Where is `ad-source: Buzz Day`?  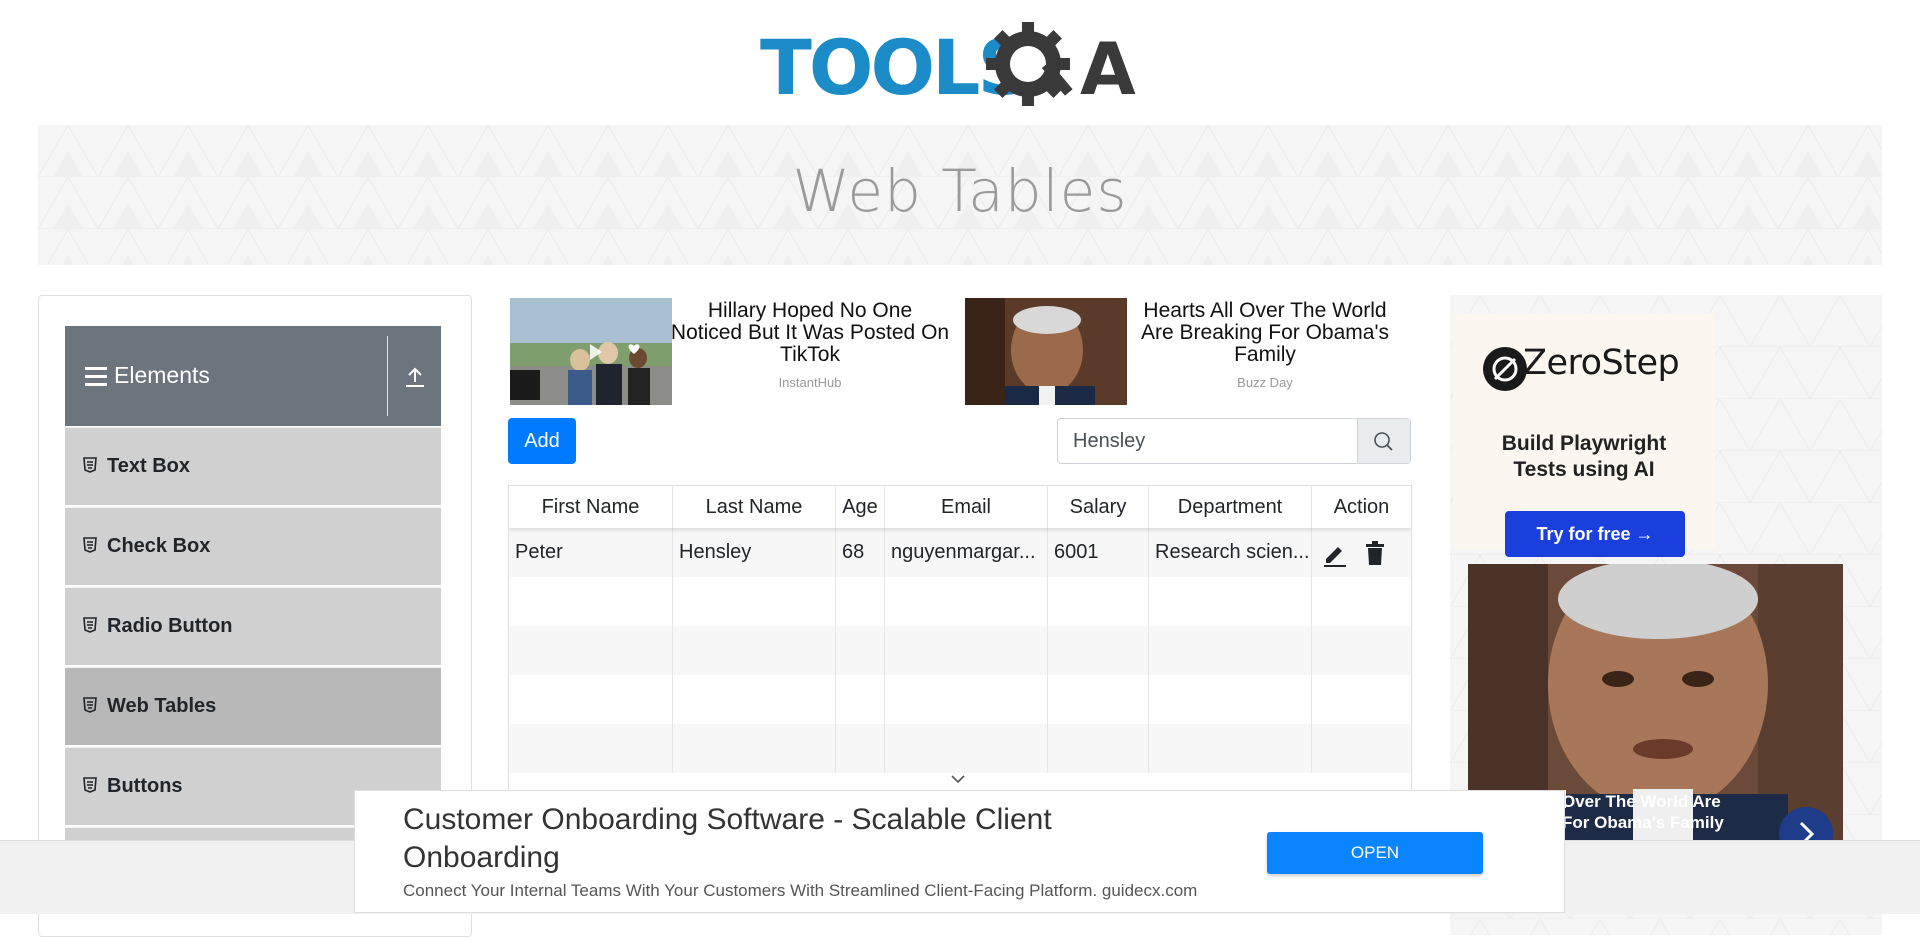 ad-source: Buzz Day is located at coordinates (1265, 382).